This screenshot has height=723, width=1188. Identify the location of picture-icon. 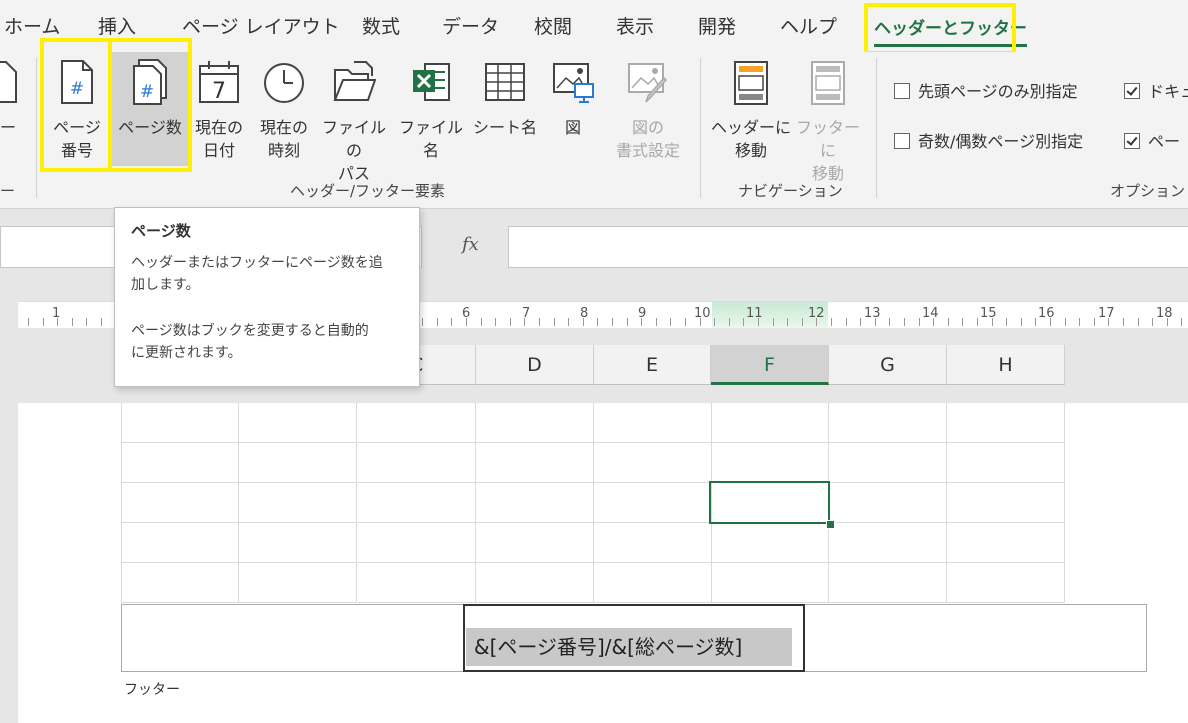
(573, 83).